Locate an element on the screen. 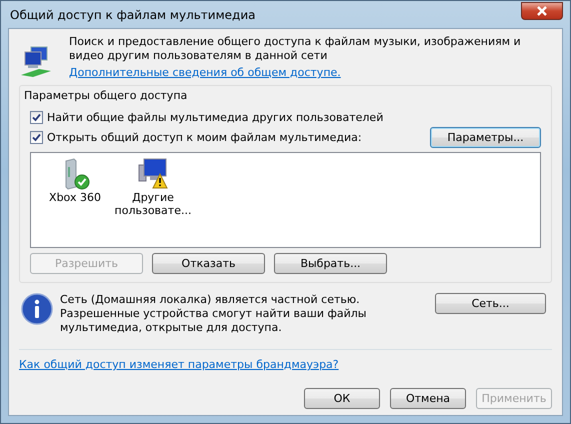 This screenshot has width=571, height=424. dialog-button: ОК is located at coordinates (342, 398).